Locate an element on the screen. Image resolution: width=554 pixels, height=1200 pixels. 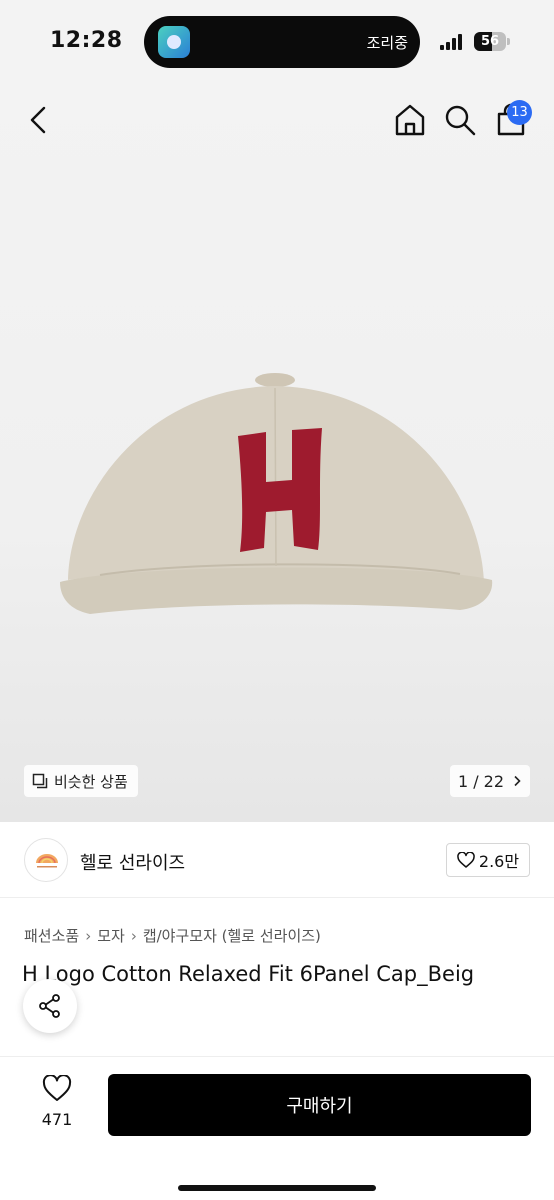
sunrise-logo-icon is located at coordinates (47, 861).